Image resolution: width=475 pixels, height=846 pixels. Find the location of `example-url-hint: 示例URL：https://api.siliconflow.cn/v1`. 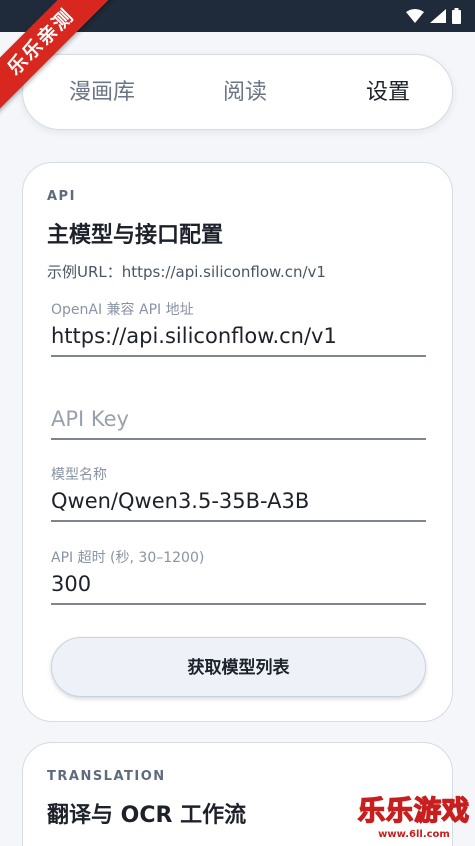

example-url-hint: 示例URL：https://api.siliconflow.cn/v1 is located at coordinates (186, 272).